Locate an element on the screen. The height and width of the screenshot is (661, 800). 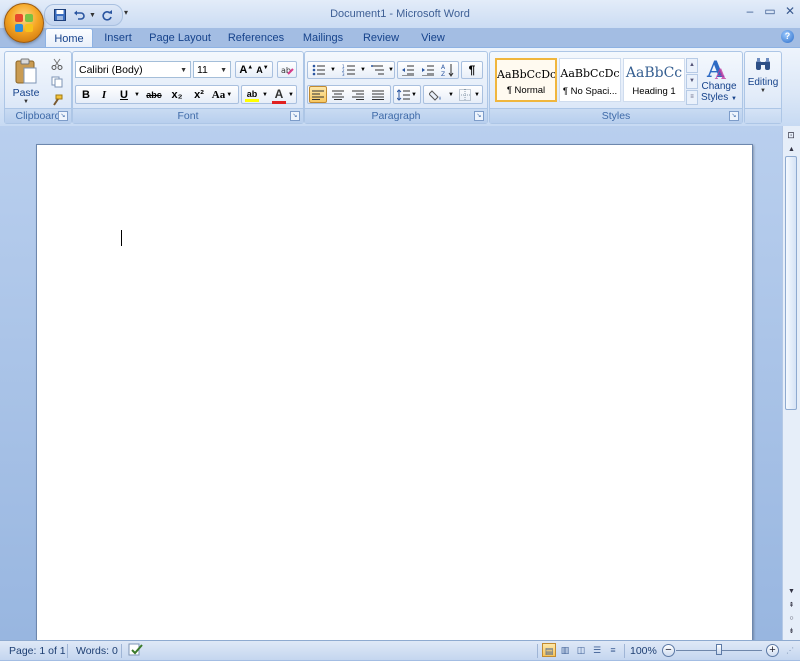
copy-icon is located at coordinates (57, 82).